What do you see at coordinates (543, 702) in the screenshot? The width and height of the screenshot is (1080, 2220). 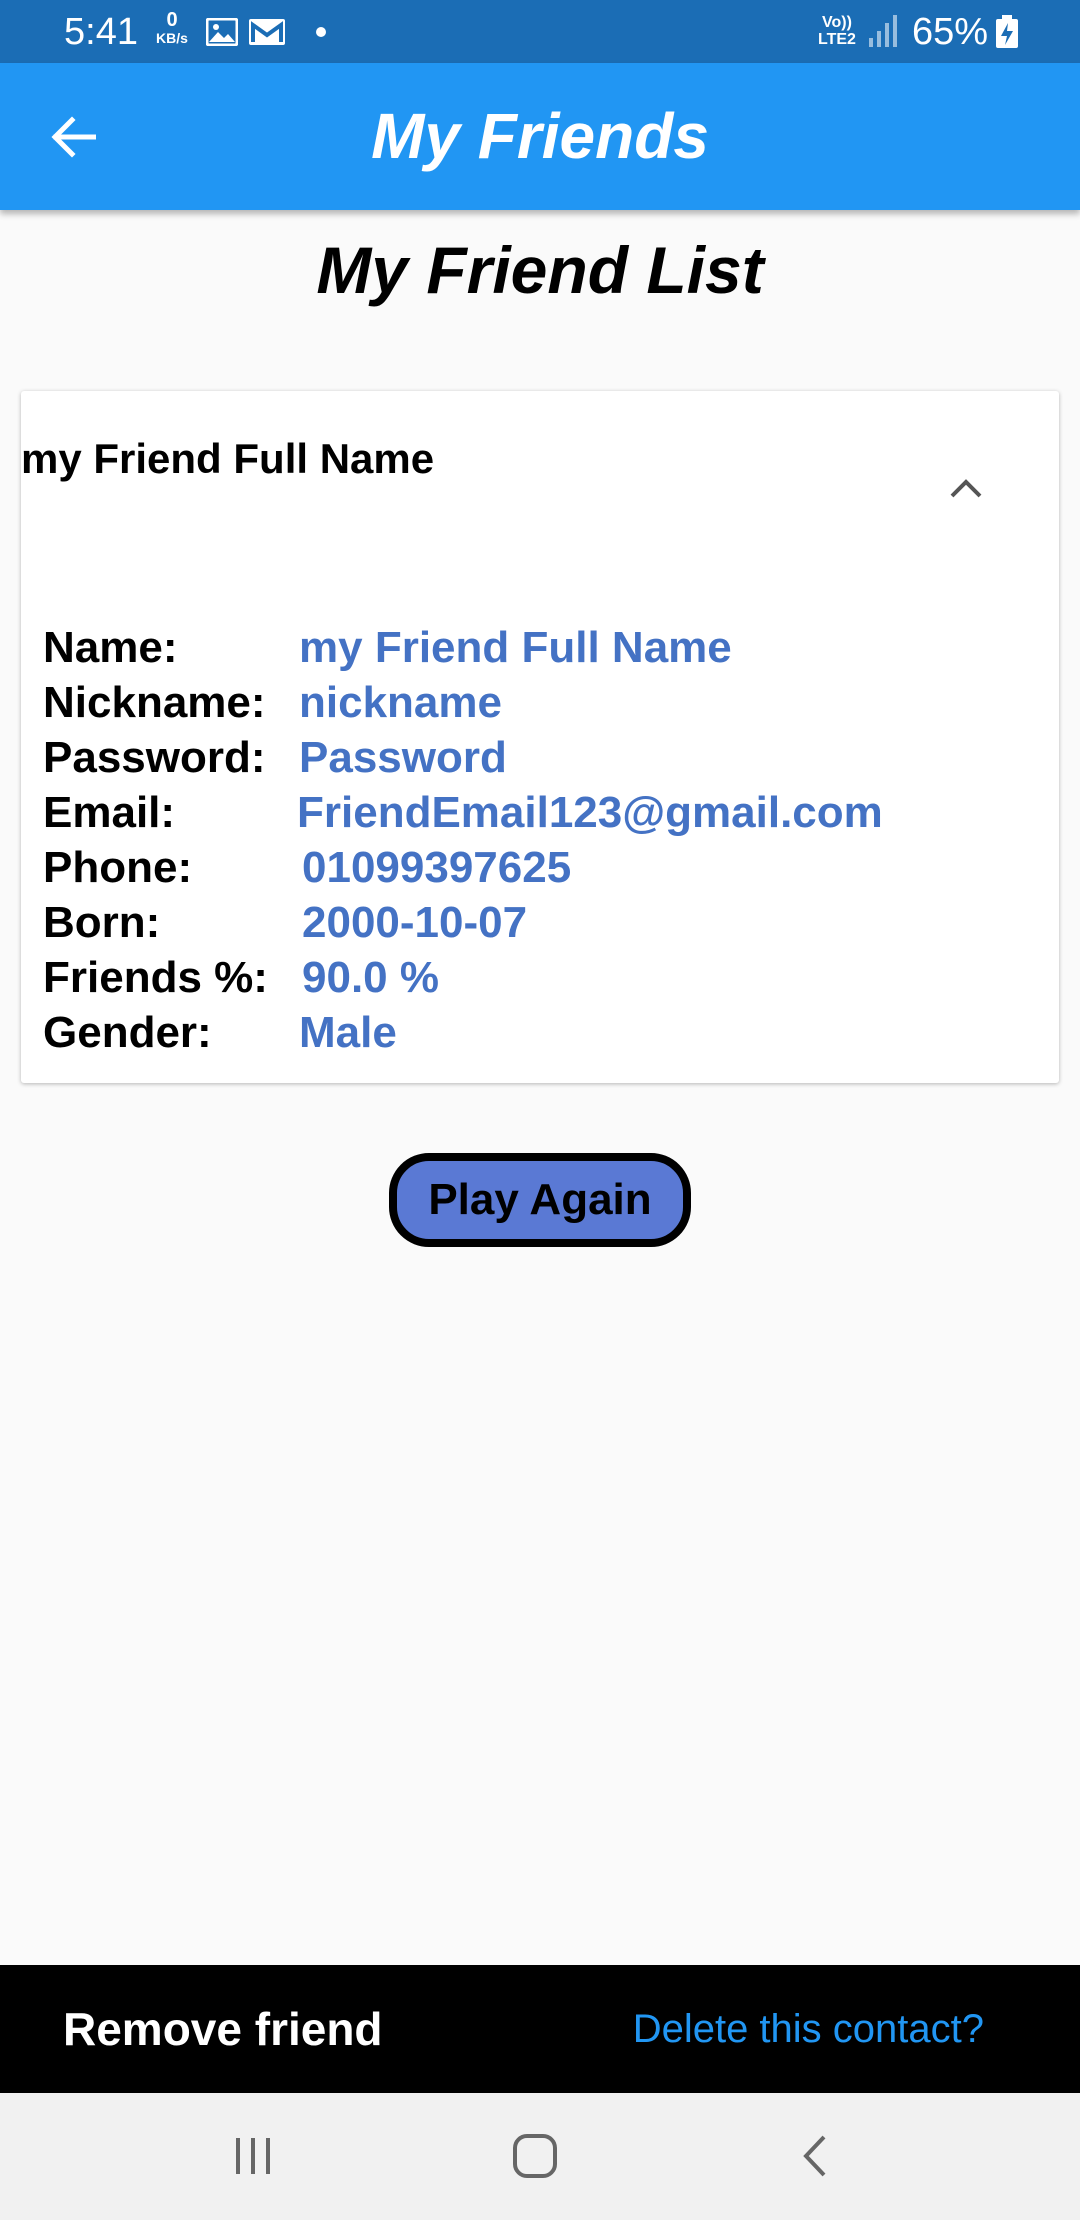 I see `detail-row-nickname: Nickname: nickname` at bounding box center [543, 702].